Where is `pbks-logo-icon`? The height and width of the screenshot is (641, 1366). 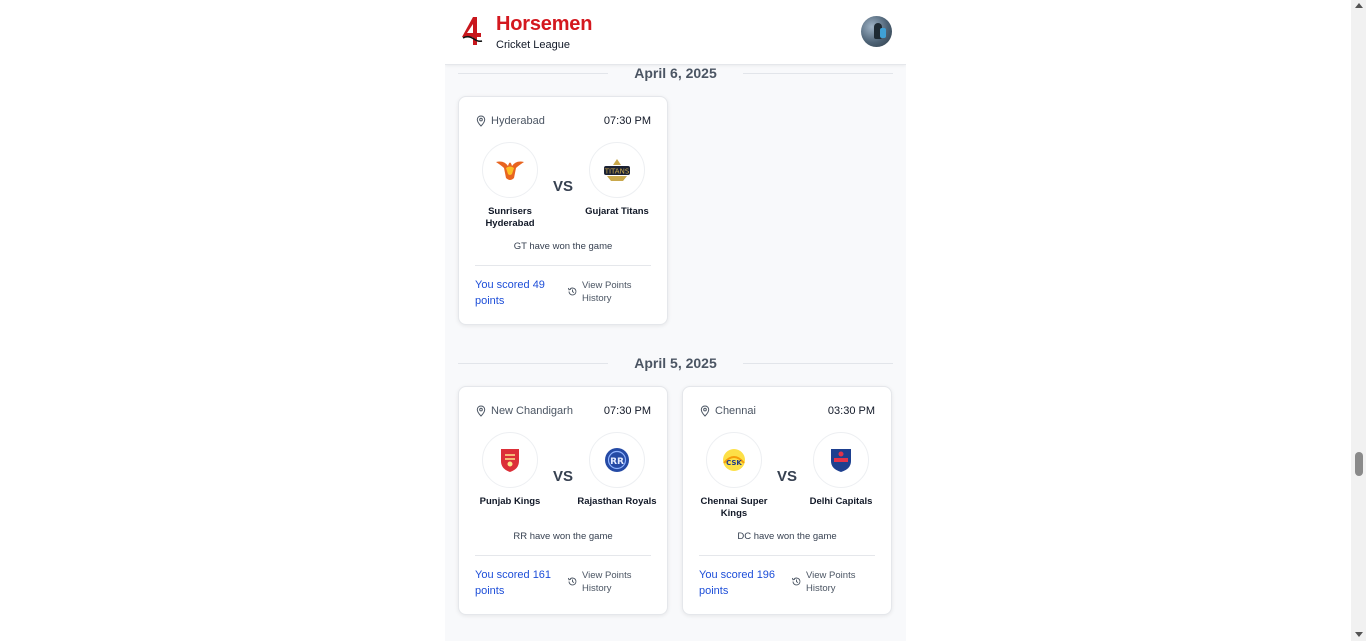 pbks-logo-icon is located at coordinates (510, 460).